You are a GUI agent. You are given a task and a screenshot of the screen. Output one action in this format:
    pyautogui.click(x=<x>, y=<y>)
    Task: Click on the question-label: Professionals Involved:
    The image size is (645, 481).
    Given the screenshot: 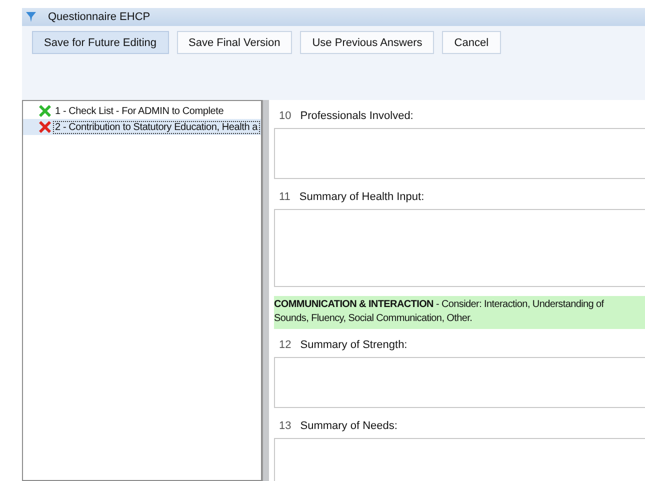 What is the action you would take?
    pyautogui.click(x=357, y=116)
    